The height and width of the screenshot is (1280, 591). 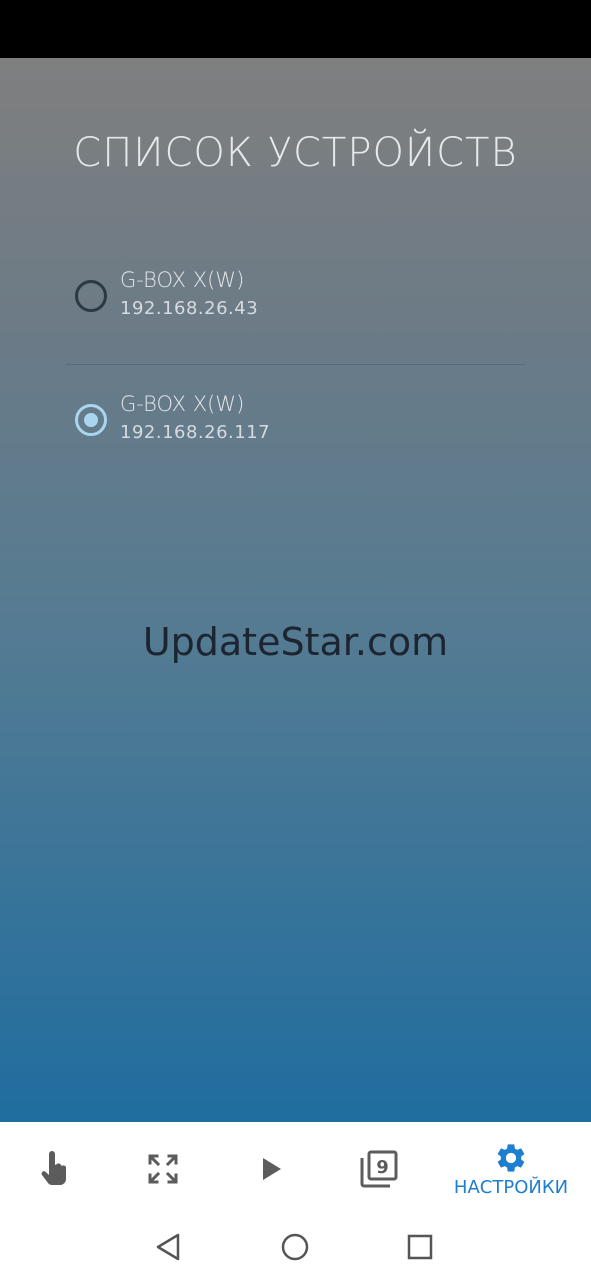 What do you see at coordinates (91, 296) in the screenshot?
I see `radio-button-unselected` at bounding box center [91, 296].